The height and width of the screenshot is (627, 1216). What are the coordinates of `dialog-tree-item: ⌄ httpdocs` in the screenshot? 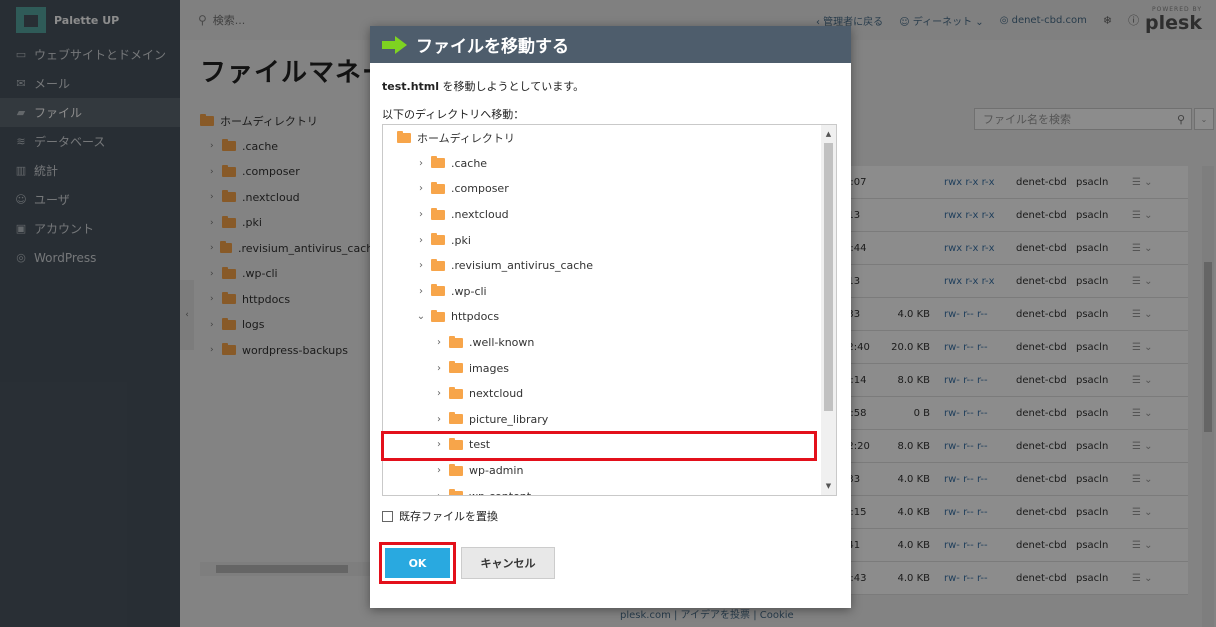 It's located at (609, 317).